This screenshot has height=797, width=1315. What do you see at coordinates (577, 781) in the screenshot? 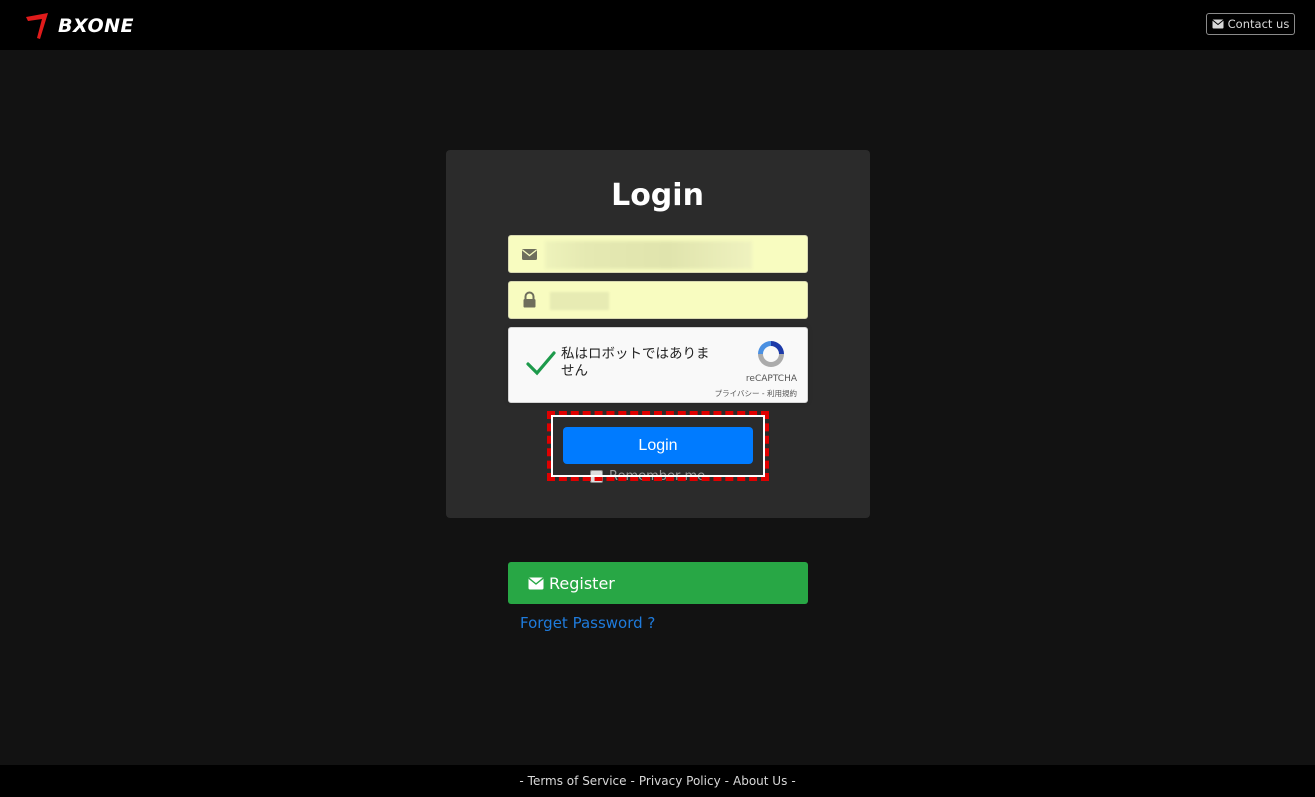
I see `footer-link-terms: Terms of Service` at bounding box center [577, 781].